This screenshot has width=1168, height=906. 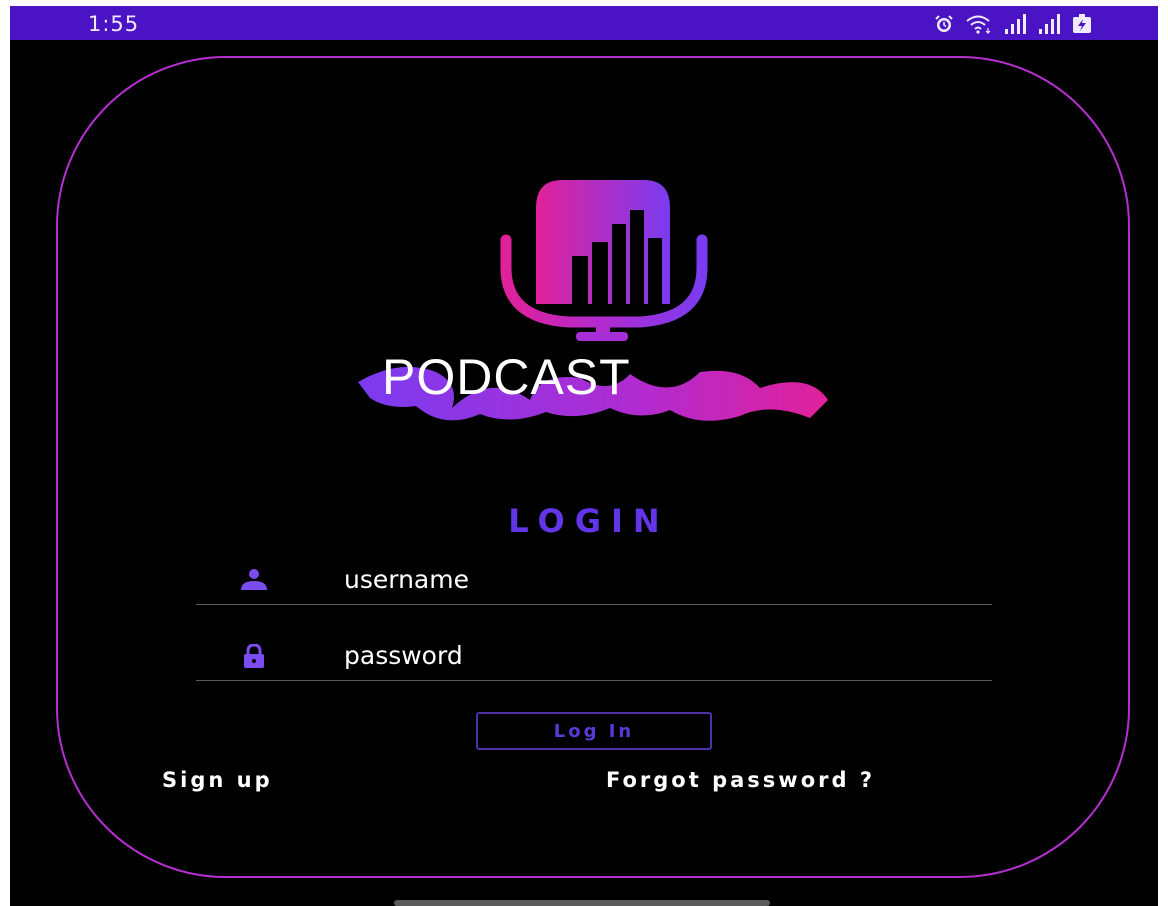 What do you see at coordinates (978, 24) in the screenshot?
I see `wifi-icon` at bounding box center [978, 24].